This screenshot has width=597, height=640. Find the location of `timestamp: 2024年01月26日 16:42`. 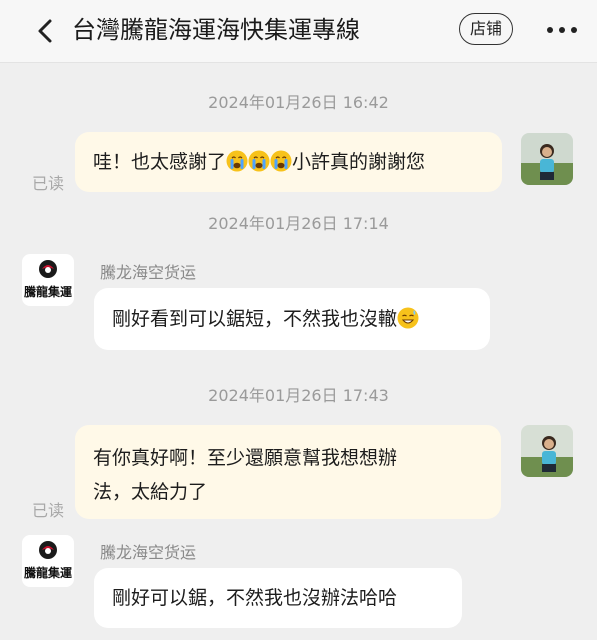

timestamp: 2024年01月26日 16:42 is located at coordinates (298, 102).